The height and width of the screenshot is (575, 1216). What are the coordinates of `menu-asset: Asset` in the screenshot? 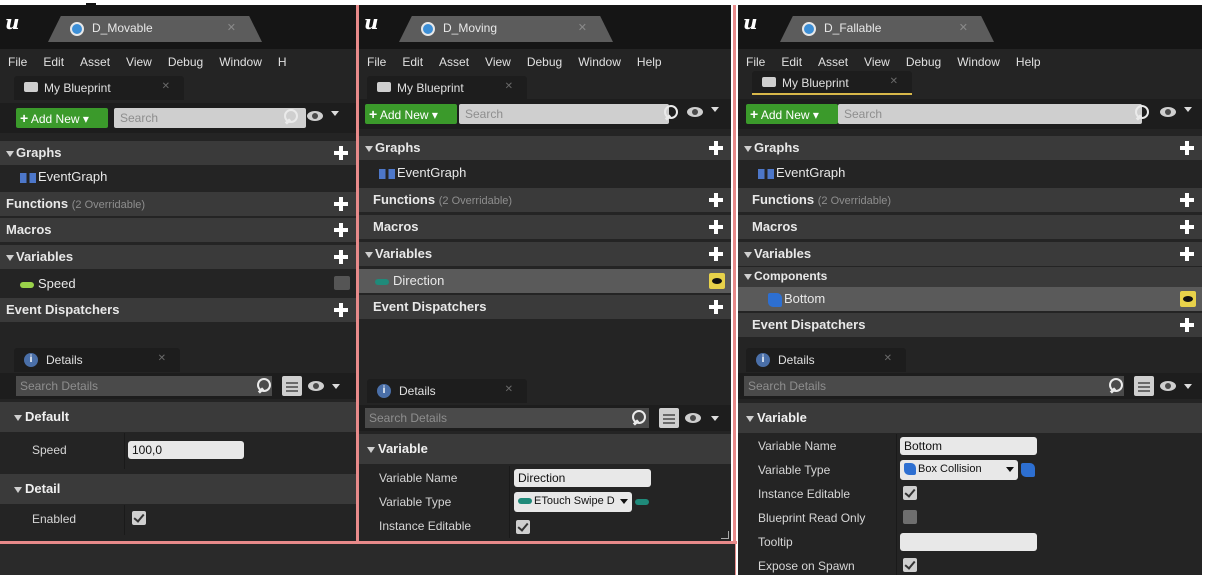 It's located at (454, 60).